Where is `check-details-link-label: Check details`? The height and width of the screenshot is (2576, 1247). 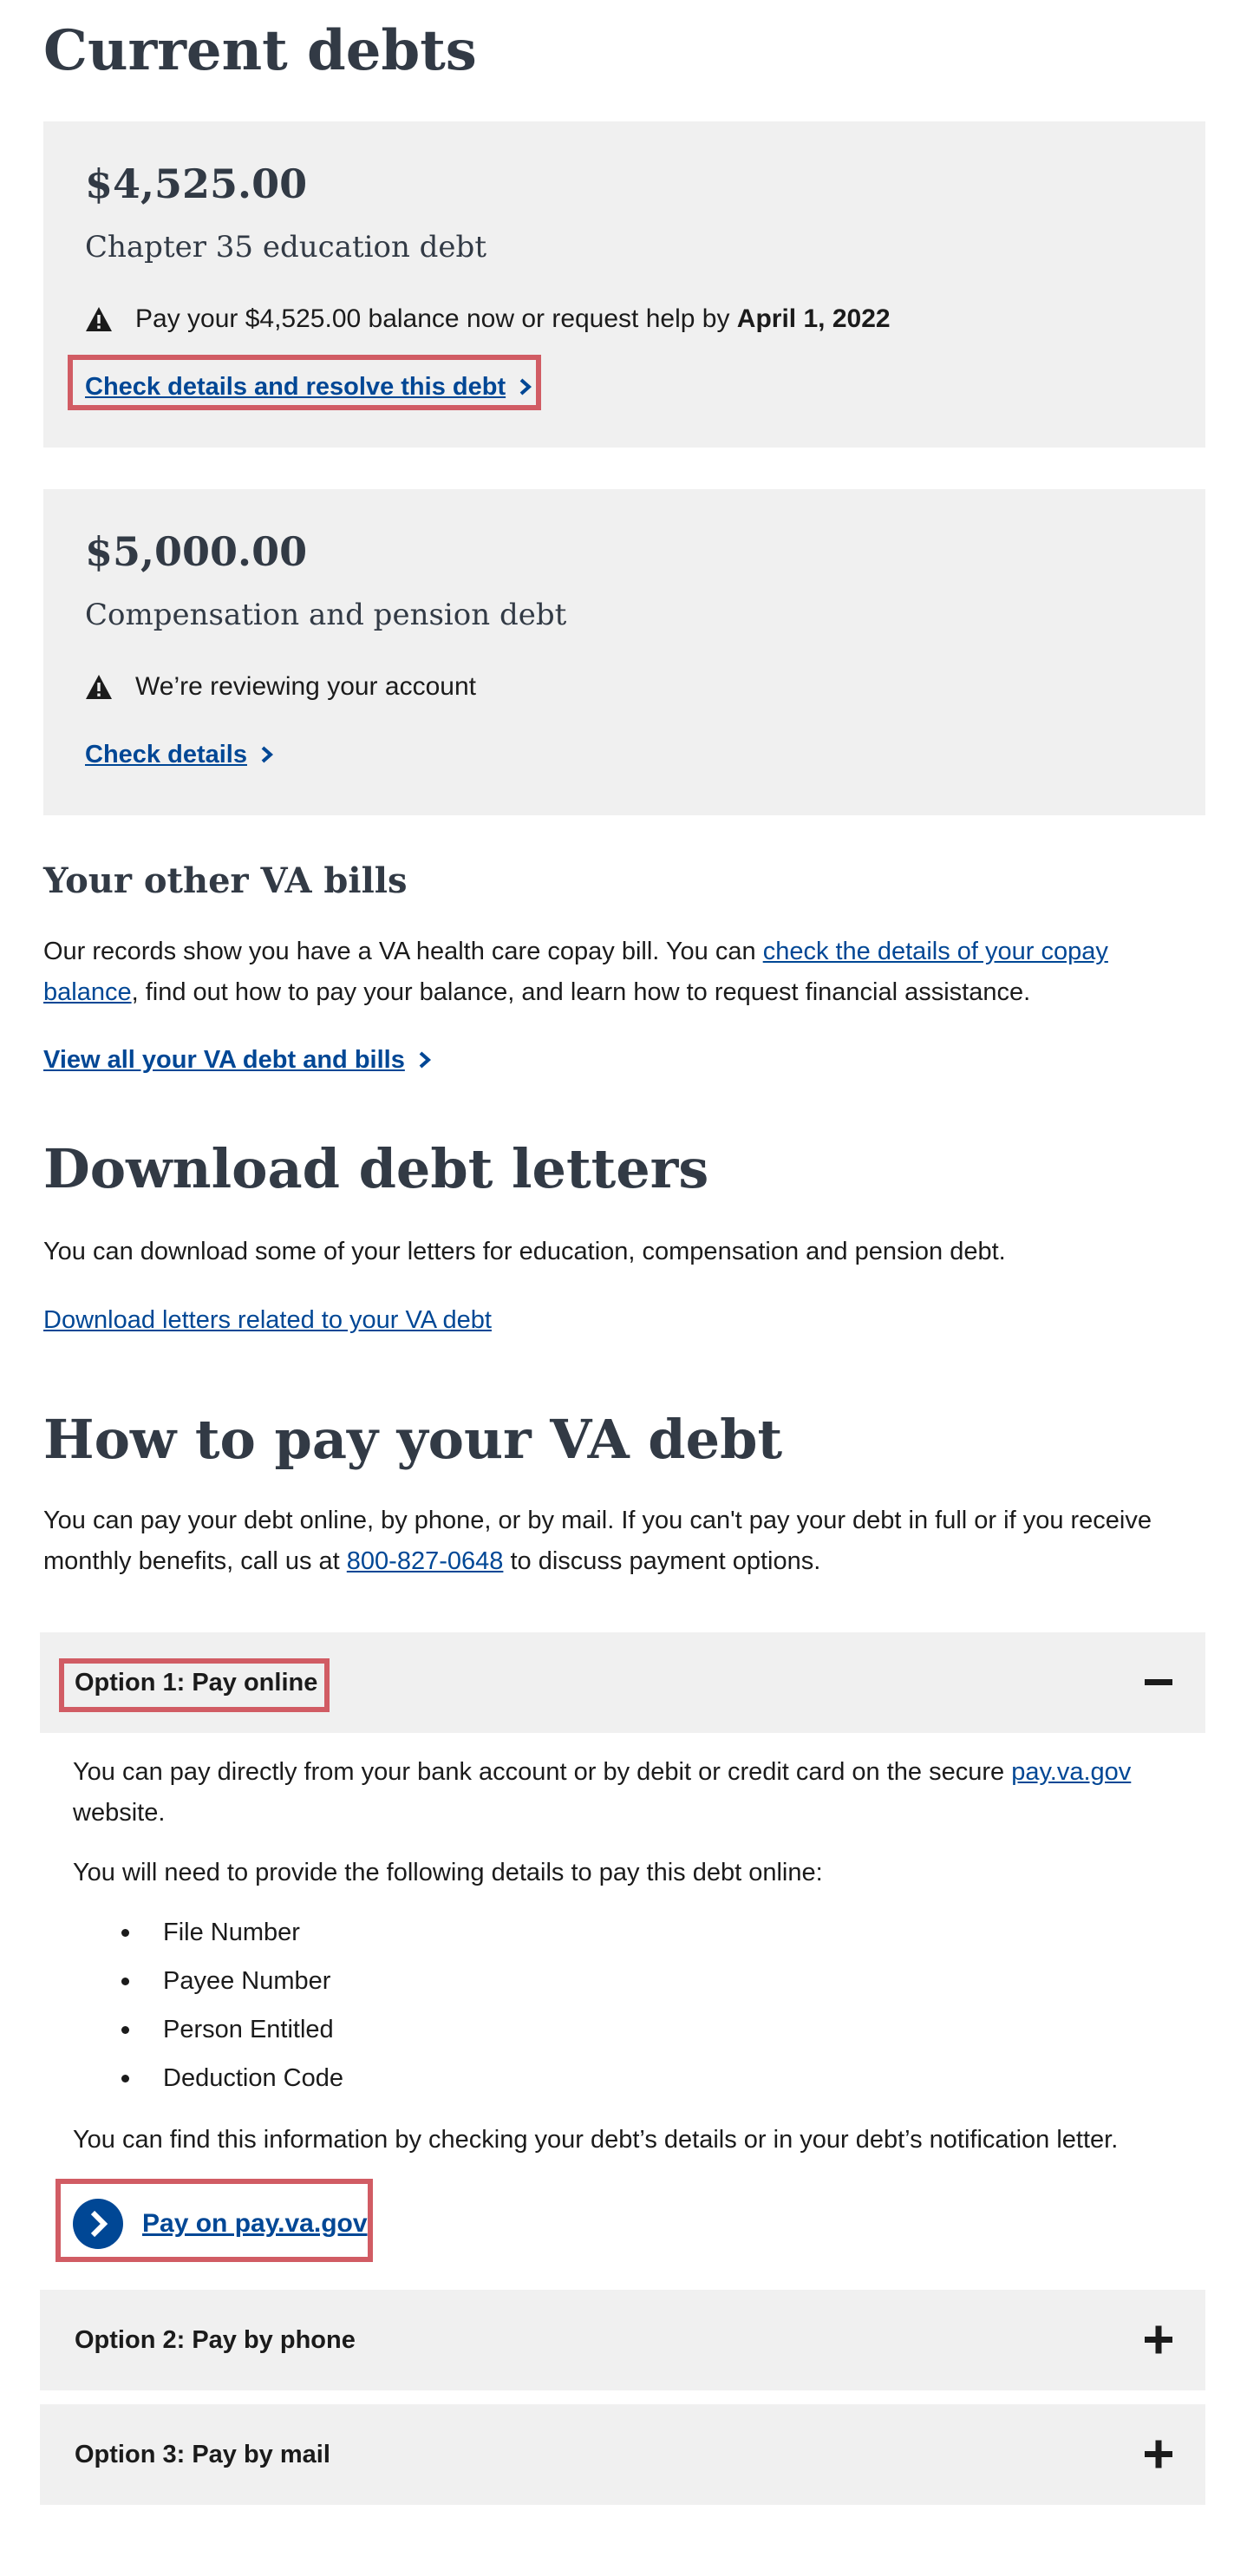 check-details-link-label: Check details is located at coordinates (166, 754).